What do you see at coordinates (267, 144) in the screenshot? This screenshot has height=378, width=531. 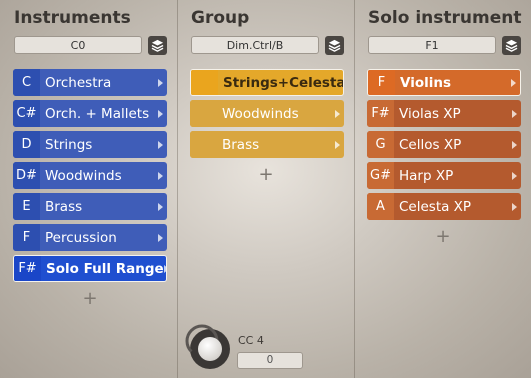 I see `group-item-brass: Brass` at bounding box center [267, 144].